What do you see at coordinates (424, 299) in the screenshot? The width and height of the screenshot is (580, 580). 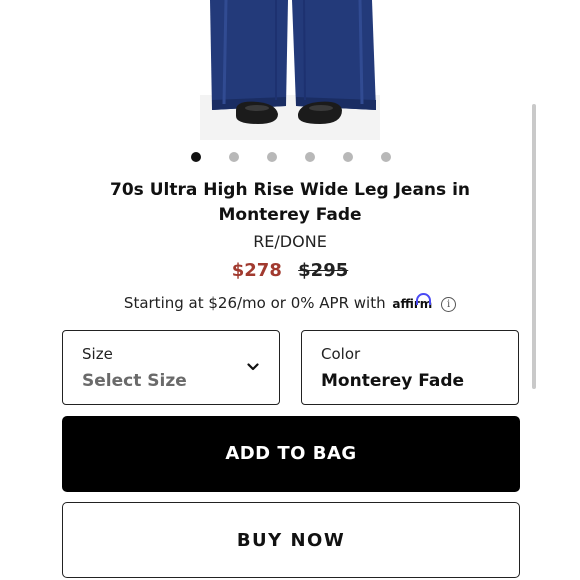 I see `affirm-arc-icon` at bounding box center [424, 299].